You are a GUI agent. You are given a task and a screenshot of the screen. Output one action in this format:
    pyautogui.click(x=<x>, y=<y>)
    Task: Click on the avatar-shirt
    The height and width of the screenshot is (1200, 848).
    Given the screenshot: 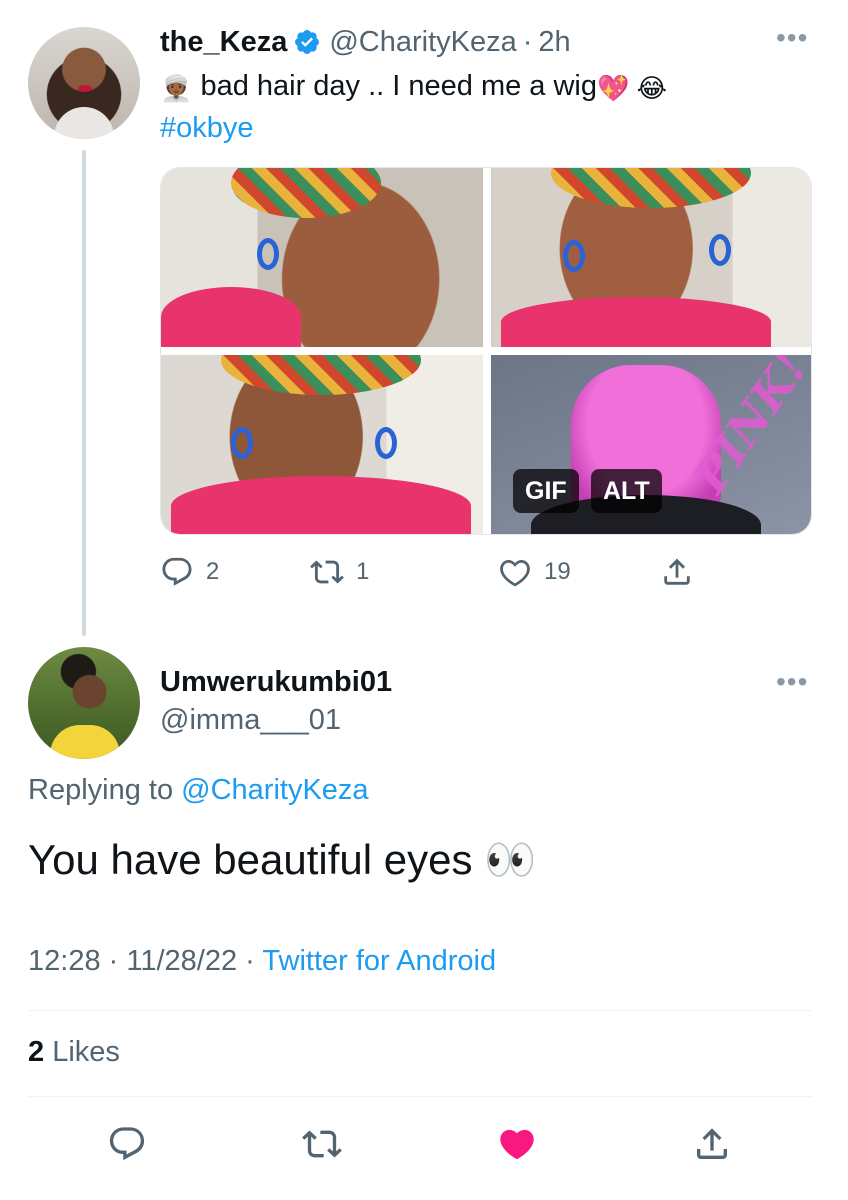 What is the action you would take?
    pyautogui.click(x=84, y=123)
    